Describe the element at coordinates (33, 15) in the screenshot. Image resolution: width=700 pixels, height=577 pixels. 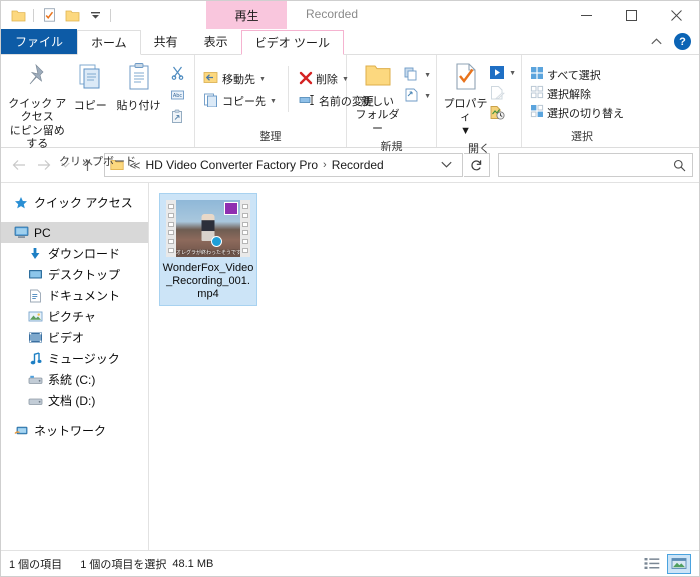
I see `qat-separator` at that location.